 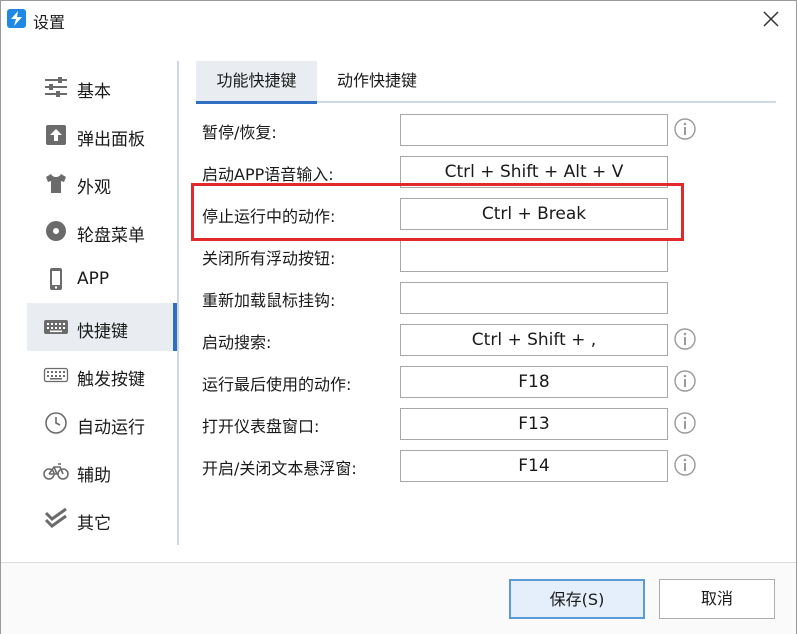 What do you see at coordinates (279, 468) in the screenshot?
I see `shortcut-label: 开启/关闭文本悬浮窗:` at bounding box center [279, 468].